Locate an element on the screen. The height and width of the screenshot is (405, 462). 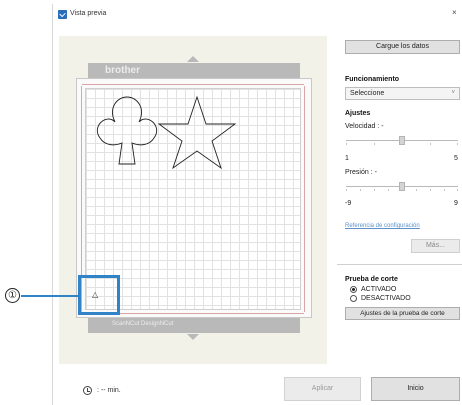
speed-slider-thumb is located at coordinates (402, 140).